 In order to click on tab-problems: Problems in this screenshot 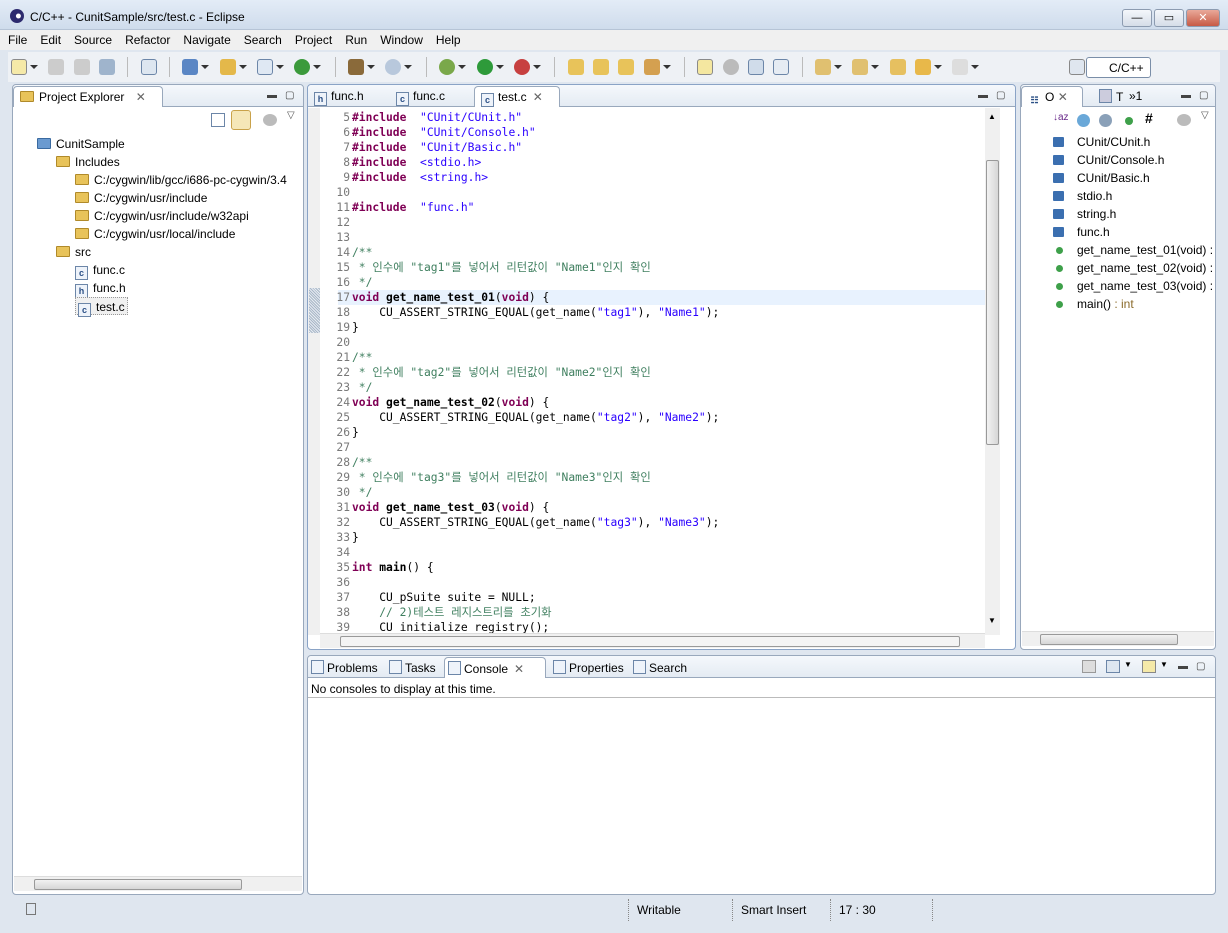, I will do `click(346, 667)`.